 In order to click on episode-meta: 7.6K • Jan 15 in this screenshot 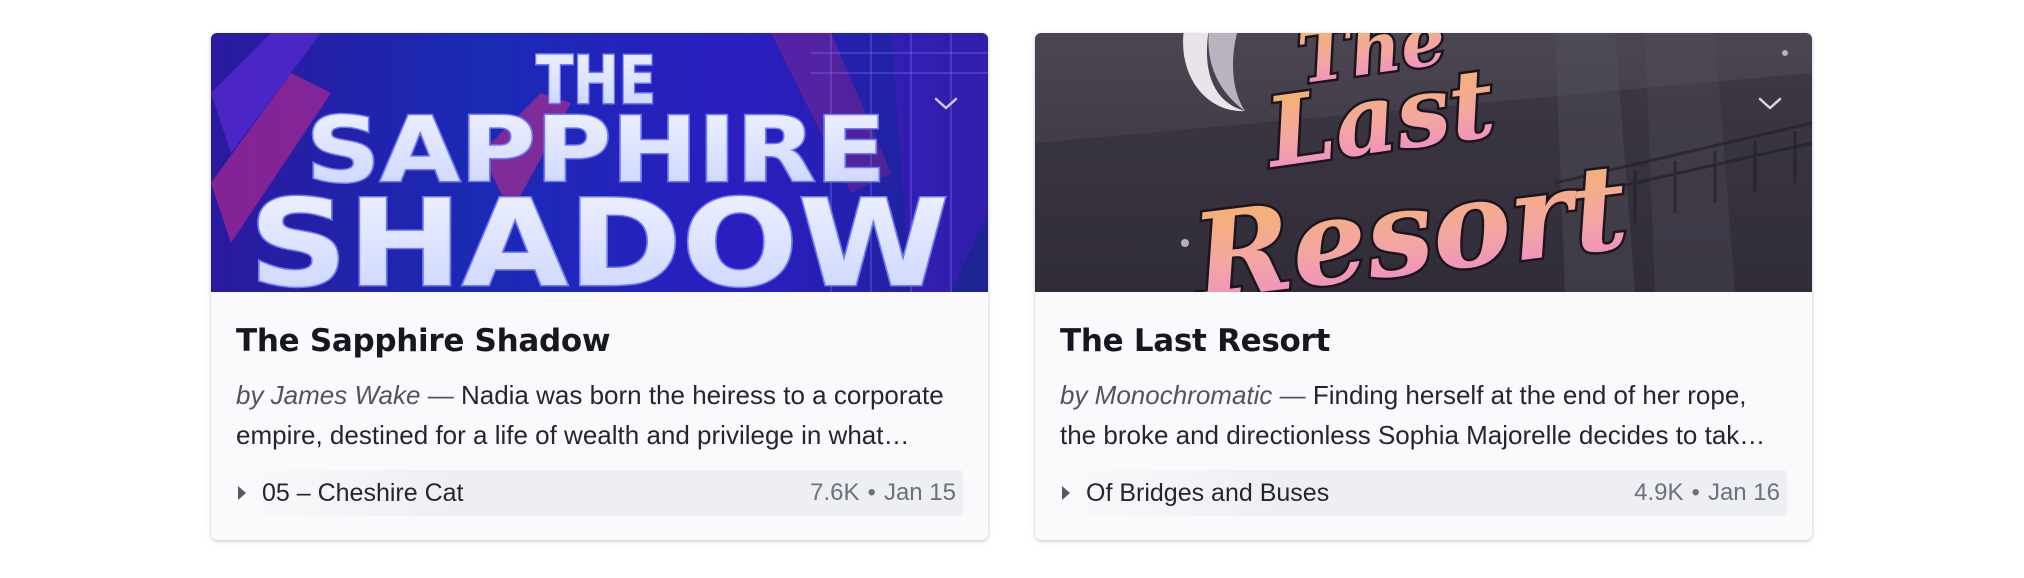, I will do `click(883, 493)`.